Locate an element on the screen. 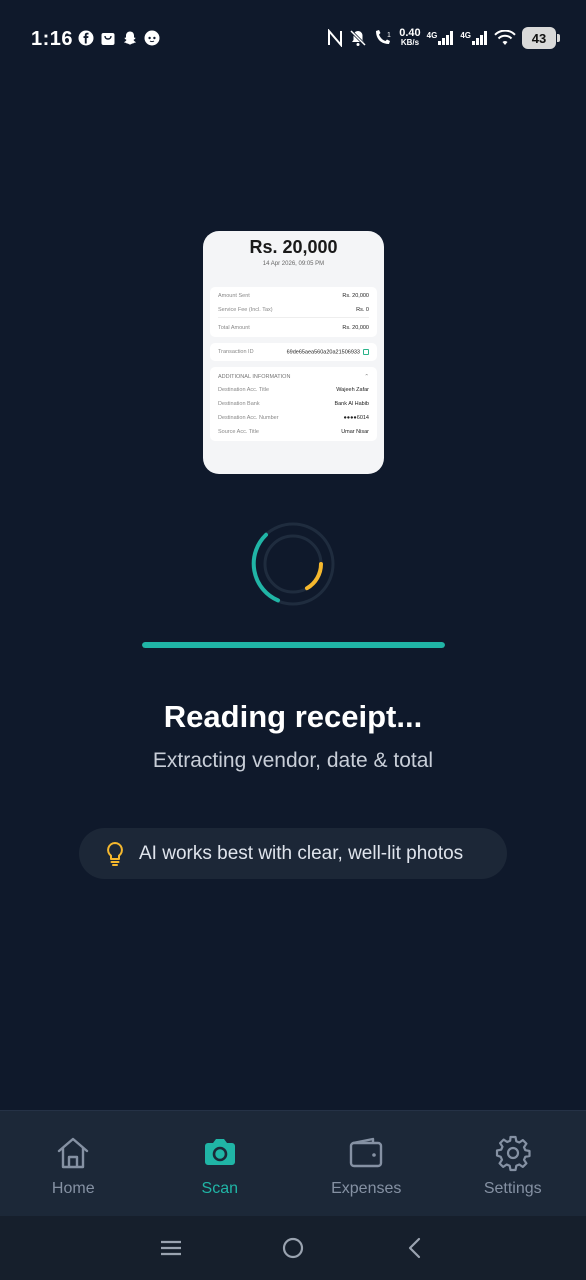 The height and width of the screenshot is (1280, 586). bag-icon is located at coordinates (108, 39).